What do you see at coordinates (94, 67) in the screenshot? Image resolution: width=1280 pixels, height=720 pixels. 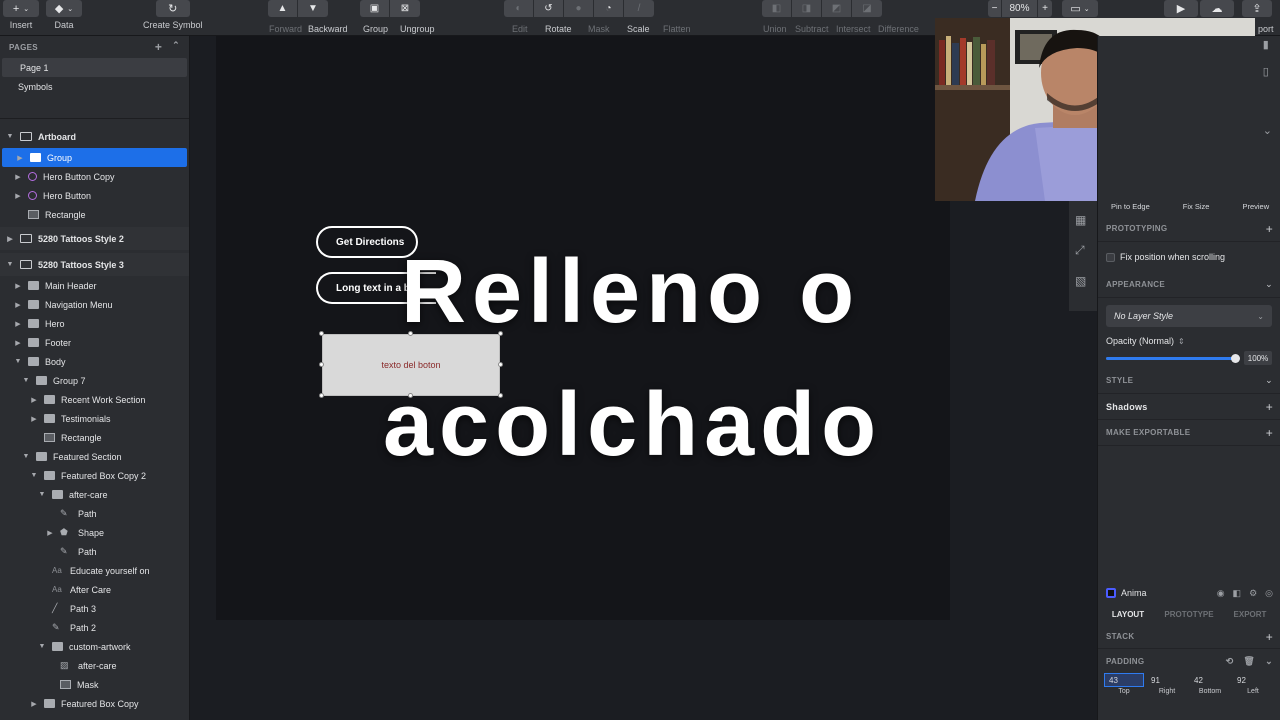 I see `page-item-page-1: Page 1` at bounding box center [94, 67].